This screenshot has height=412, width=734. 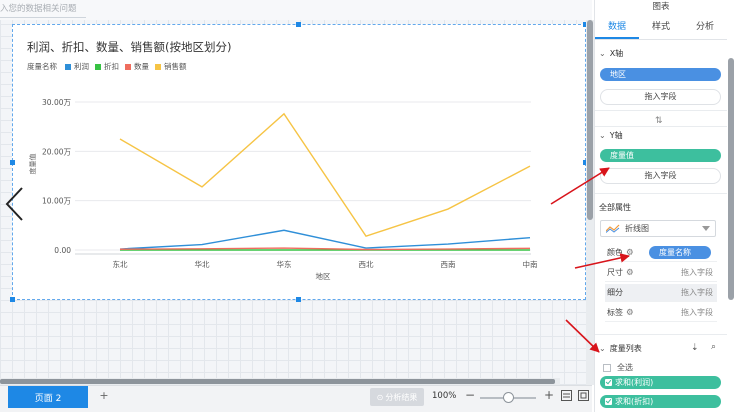 What do you see at coordinates (731, 179) in the screenshot?
I see `panel-scrollbar` at bounding box center [731, 179].